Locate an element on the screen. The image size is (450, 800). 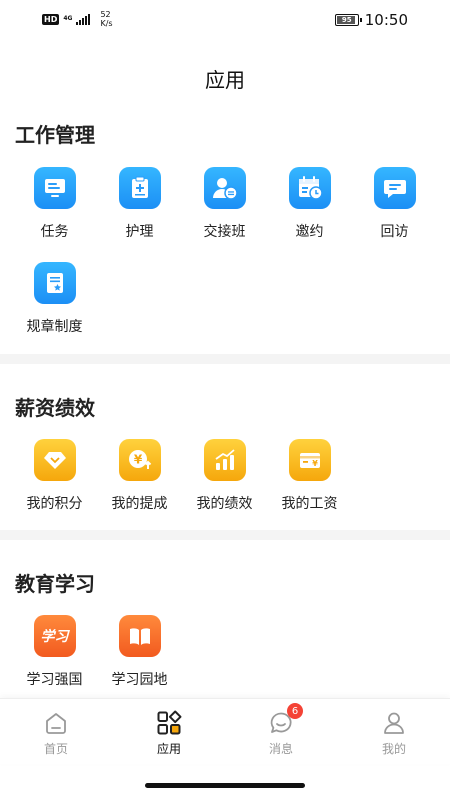
apps-grid-icon is located at coordinates (169, 723).